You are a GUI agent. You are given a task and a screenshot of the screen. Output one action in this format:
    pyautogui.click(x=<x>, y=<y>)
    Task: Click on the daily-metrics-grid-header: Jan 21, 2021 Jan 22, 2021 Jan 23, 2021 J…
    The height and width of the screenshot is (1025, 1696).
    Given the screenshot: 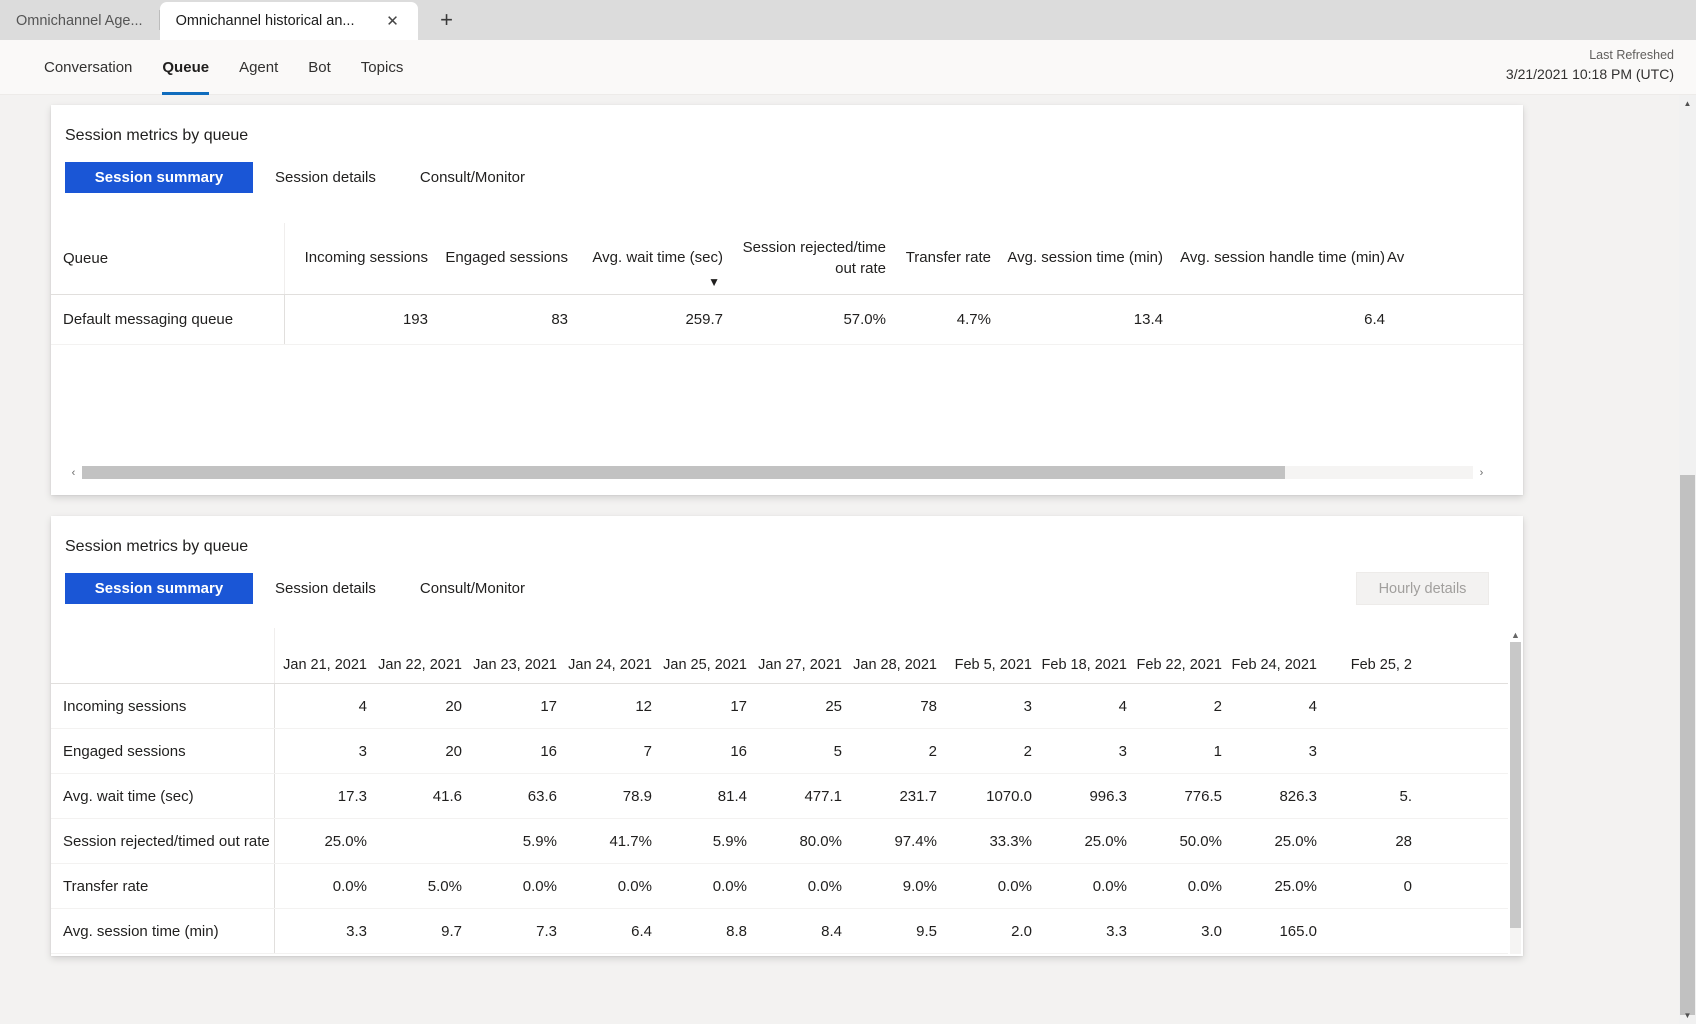 What is the action you would take?
    pyautogui.click(x=787, y=656)
    